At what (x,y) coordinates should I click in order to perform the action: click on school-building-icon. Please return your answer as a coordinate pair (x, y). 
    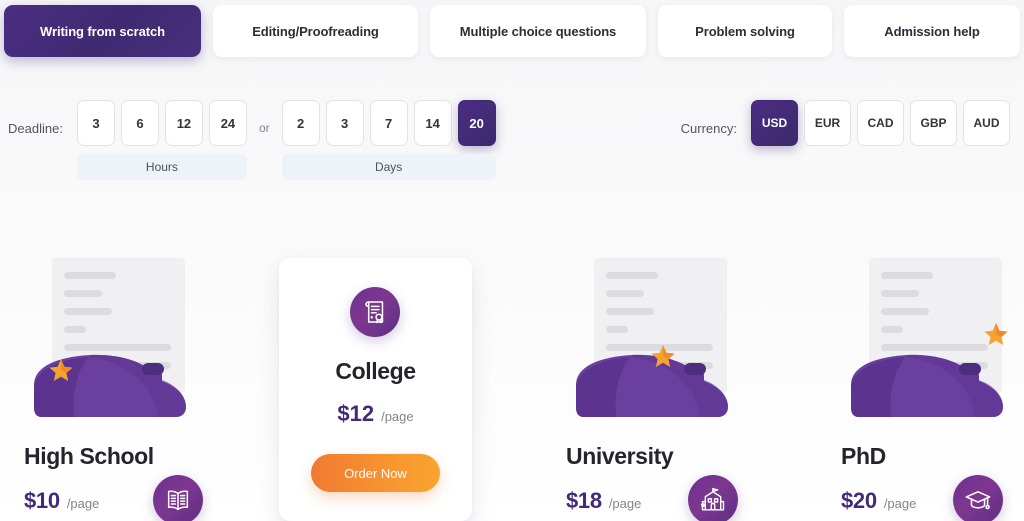
    Looking at the image, I should click on (713, 498).